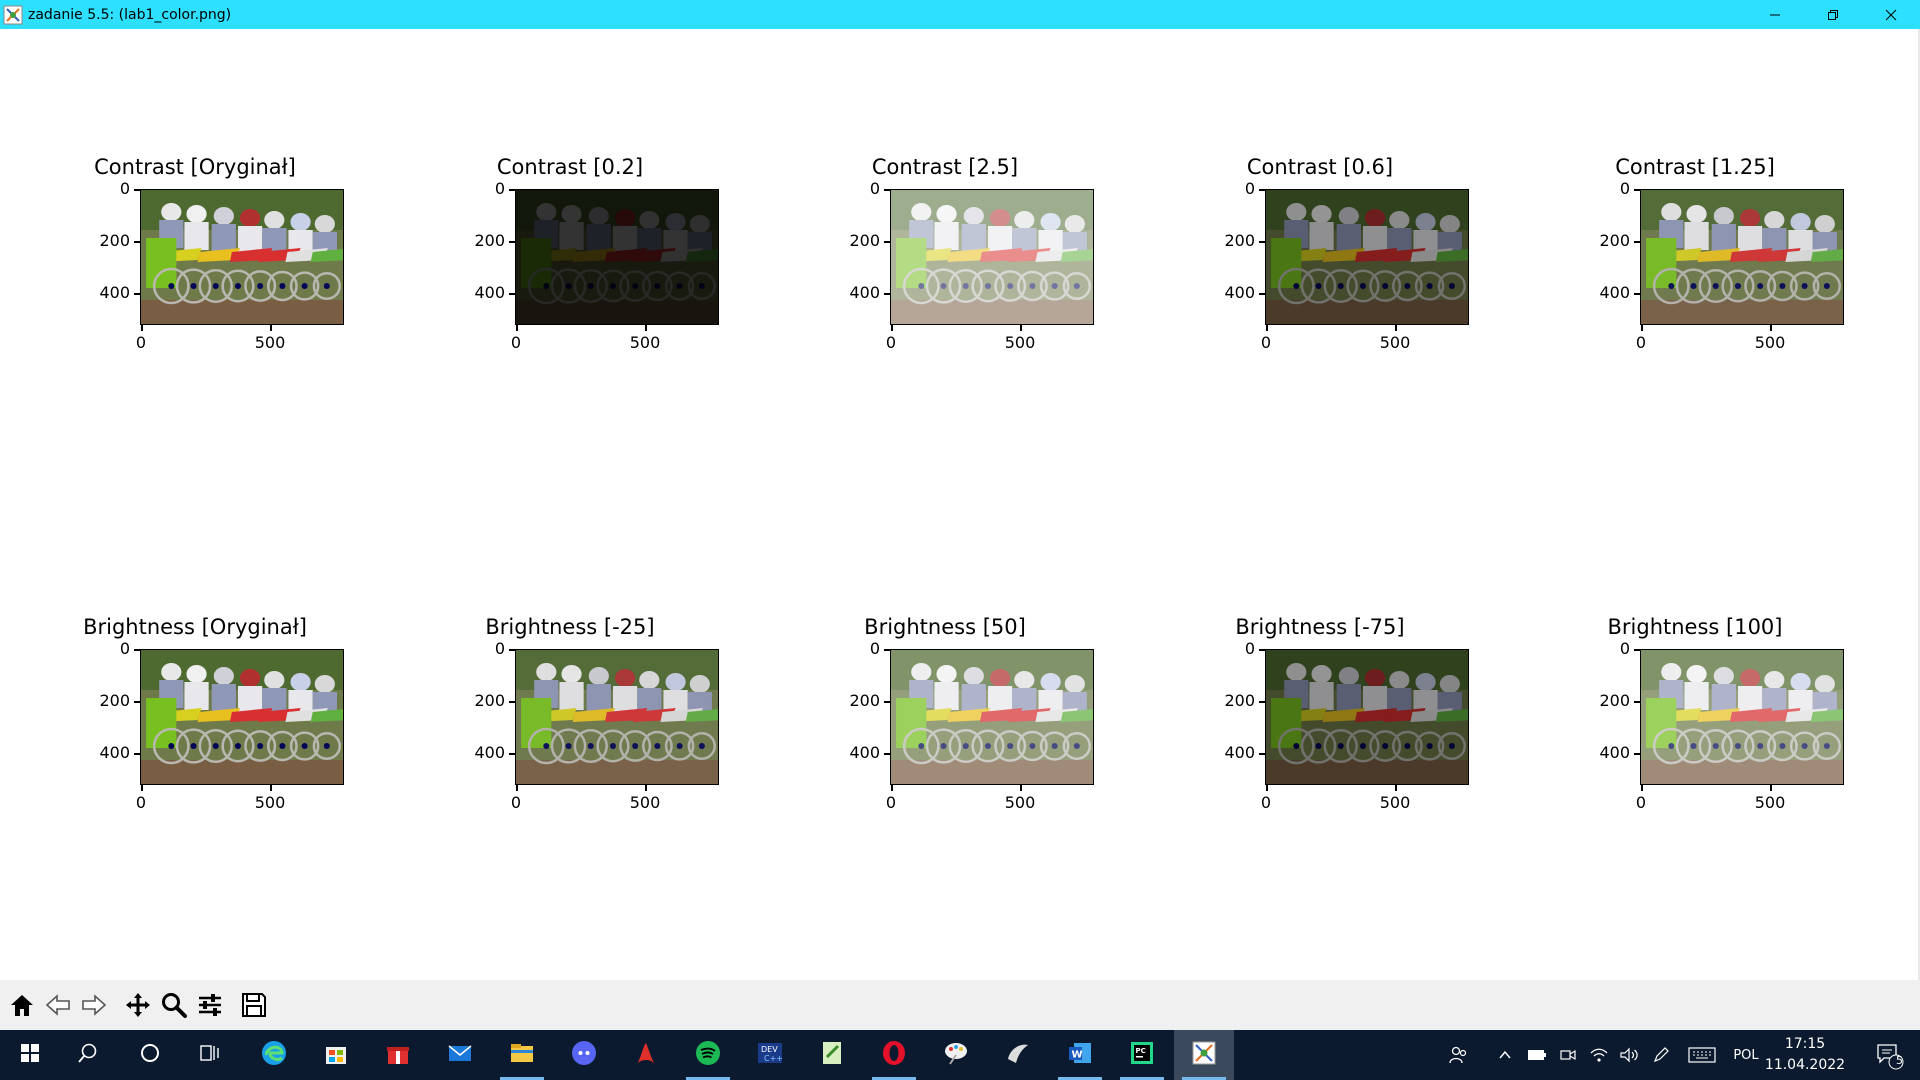 The image size is (1920, 1080). Describe the element at coordinates (138, 1005) in the screenshot. I see `pan-button` at that location.